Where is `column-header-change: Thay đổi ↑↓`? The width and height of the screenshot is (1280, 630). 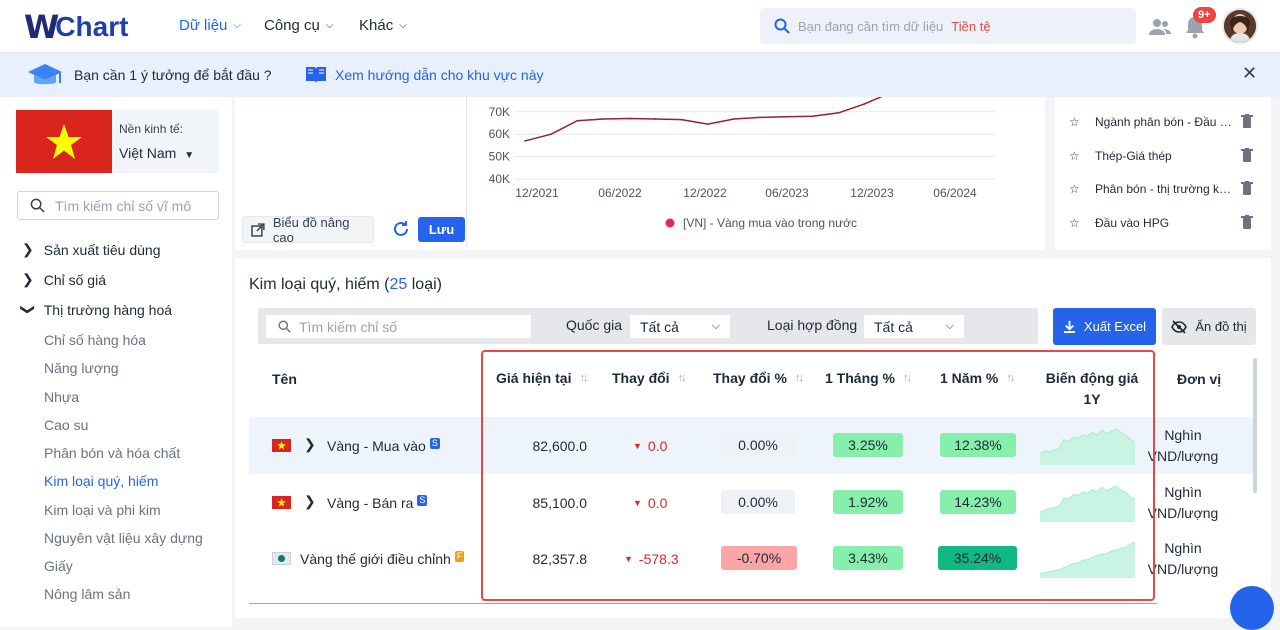 column-header-change: Thay đổi ↑↓ is located at coordinates (649, 378).